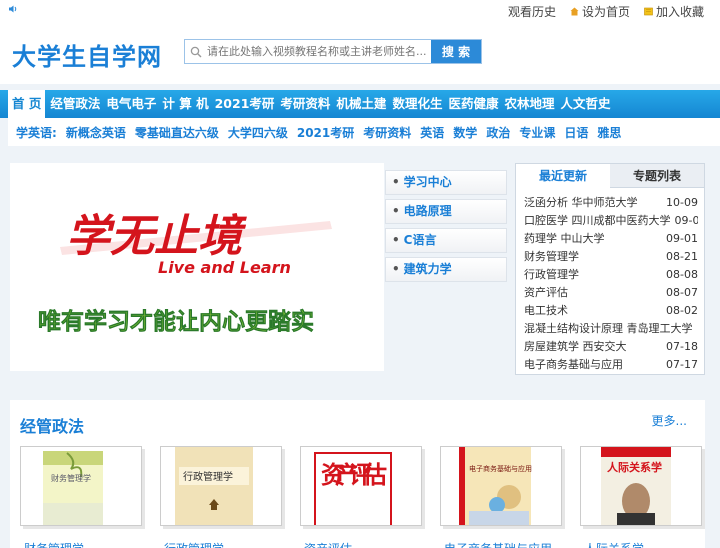 The image size is (720, 548). I want to click on sub-nav-major: 专业课, so click(537, 132).